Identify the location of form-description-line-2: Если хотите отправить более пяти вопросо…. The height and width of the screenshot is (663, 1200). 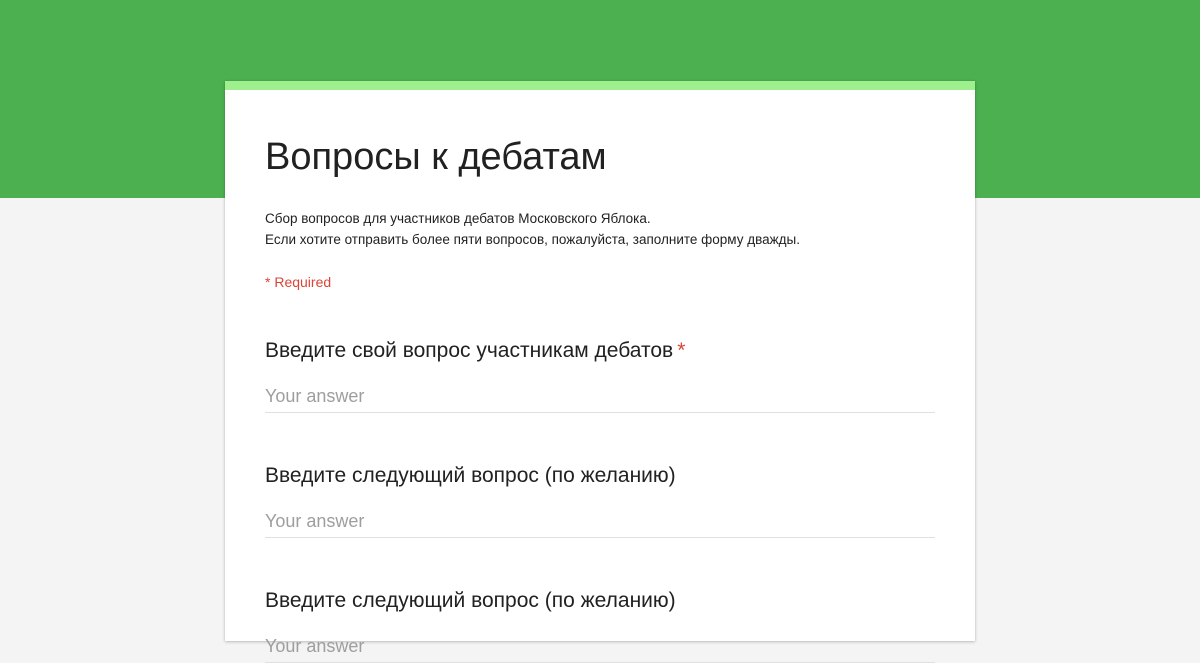
(532, 239).